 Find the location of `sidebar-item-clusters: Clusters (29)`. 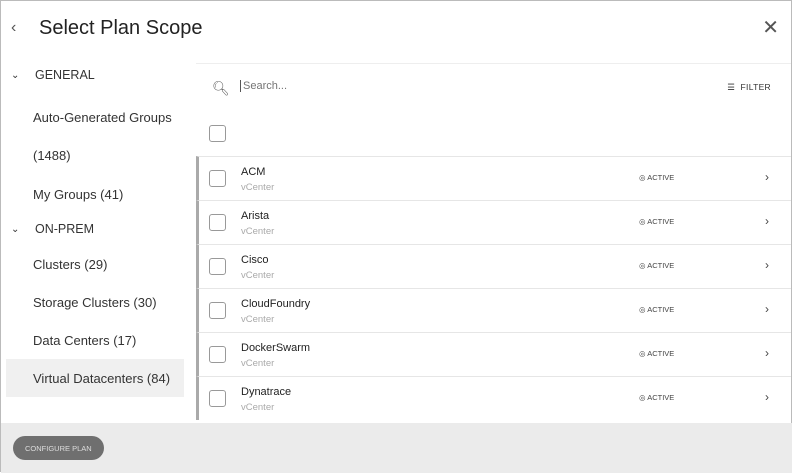

sidebar-item-clusters: Clusters (29) is located at coordinates (98, 264).